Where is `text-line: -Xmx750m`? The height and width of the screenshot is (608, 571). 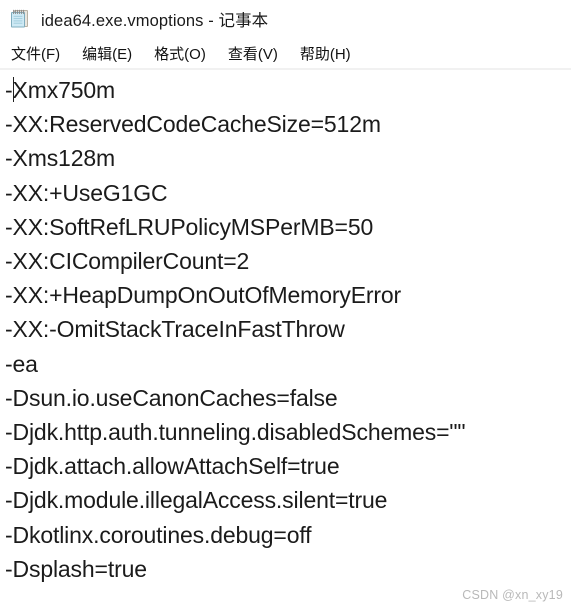 text-line: -Xmx750m is located at coordinates (288, 90).